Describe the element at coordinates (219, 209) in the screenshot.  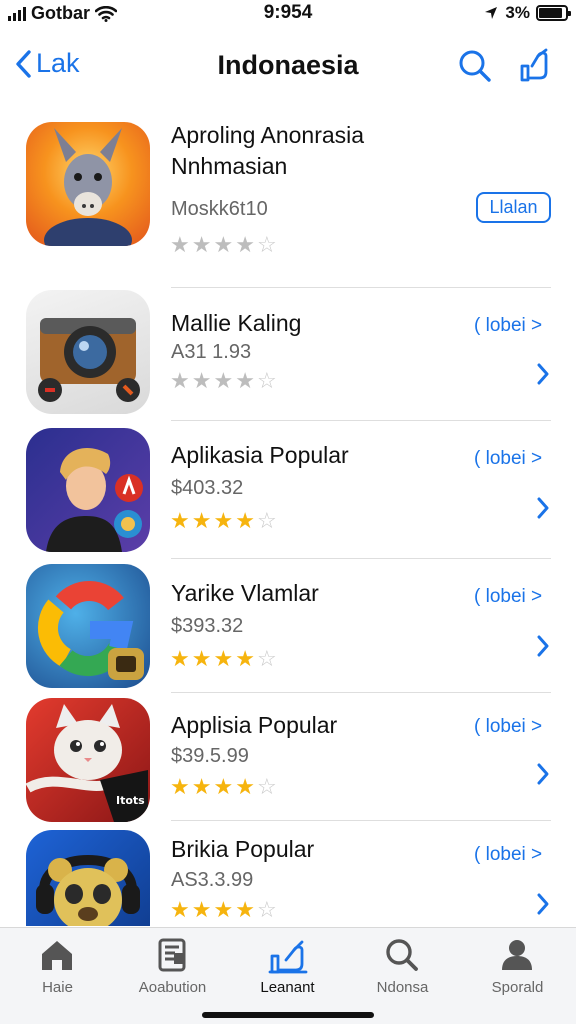
I see `app-price: Moskk6t10` at that location.